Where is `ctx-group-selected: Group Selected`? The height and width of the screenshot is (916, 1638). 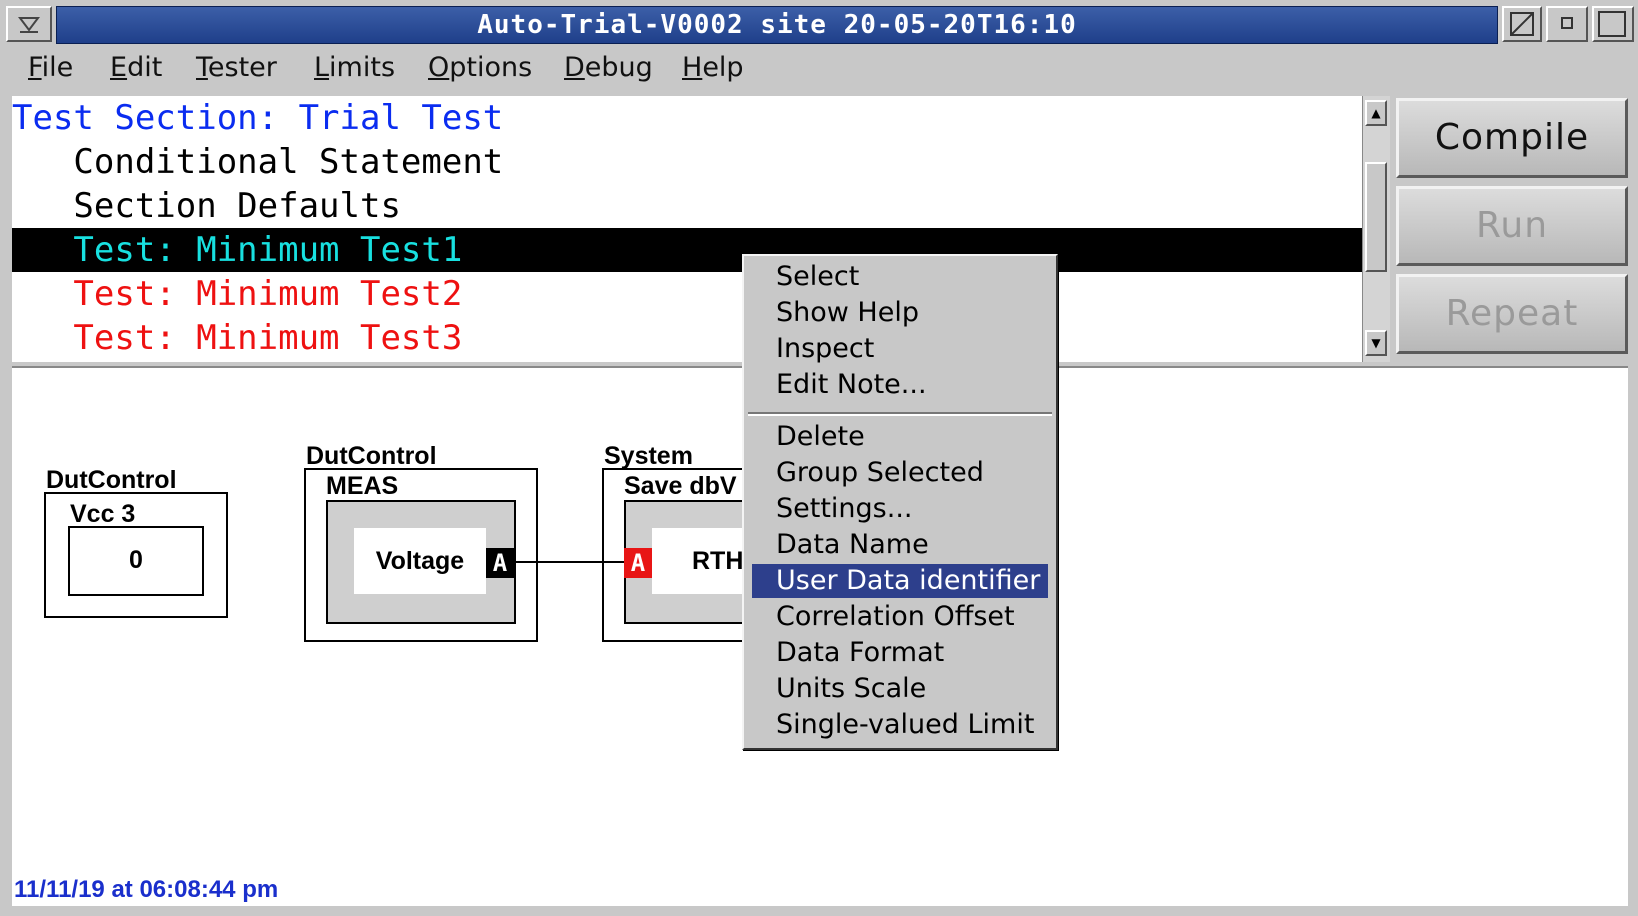
ctx-group-selected: Group Selected is located at coordinates (900, 473).